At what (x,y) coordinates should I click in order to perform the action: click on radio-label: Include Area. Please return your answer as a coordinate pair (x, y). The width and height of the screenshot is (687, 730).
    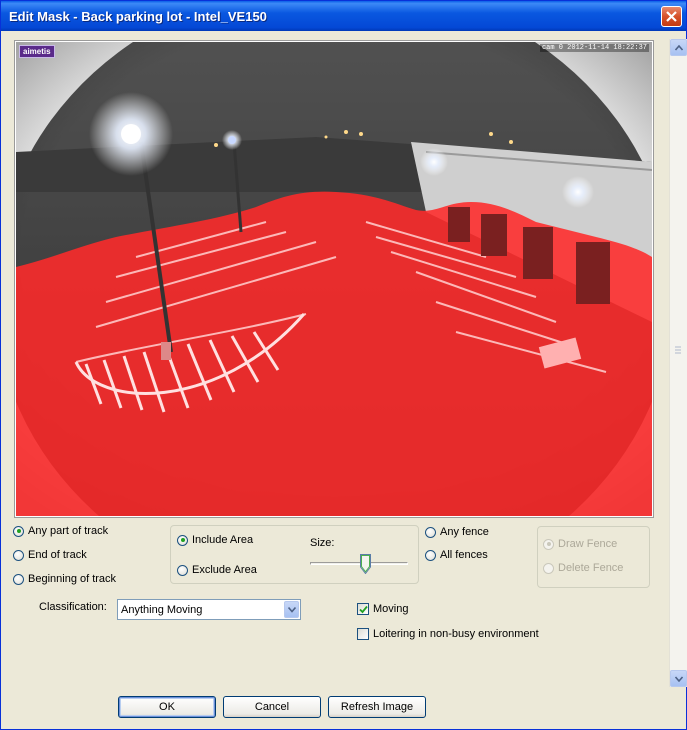
    Looking at the image, I should click on (223, 540).